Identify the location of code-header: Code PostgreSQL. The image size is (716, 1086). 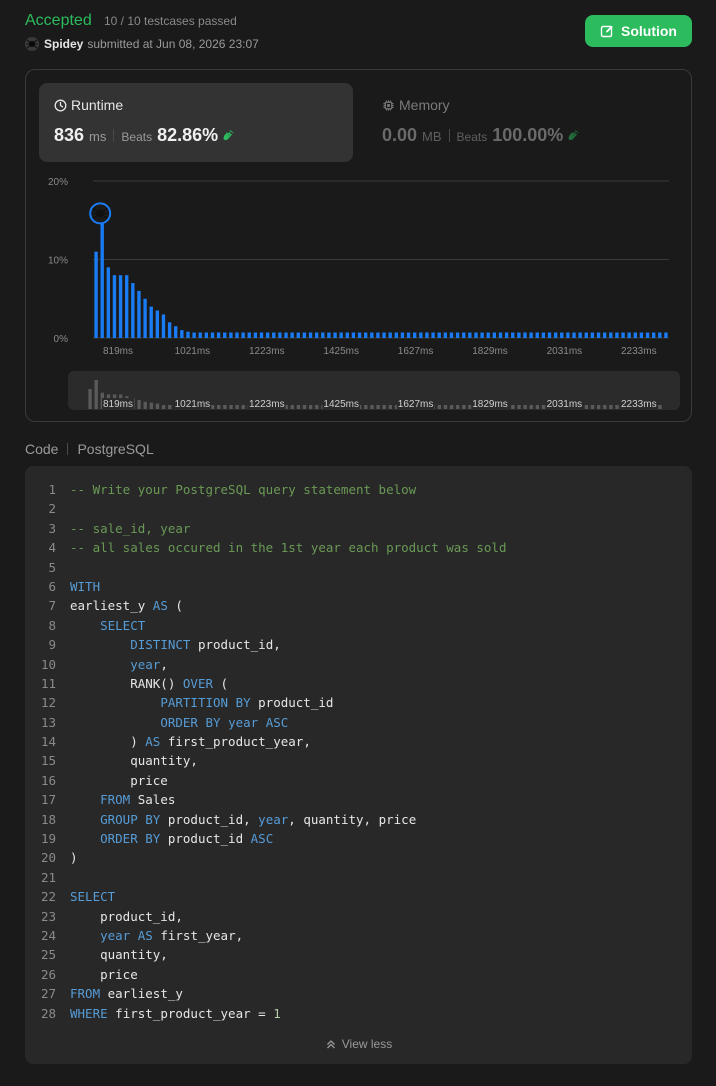
(89, 449).